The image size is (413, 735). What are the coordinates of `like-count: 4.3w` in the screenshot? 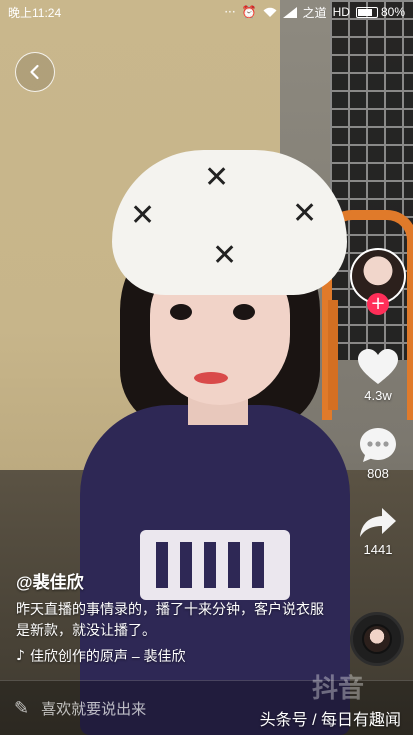 It's located at (378, 395).